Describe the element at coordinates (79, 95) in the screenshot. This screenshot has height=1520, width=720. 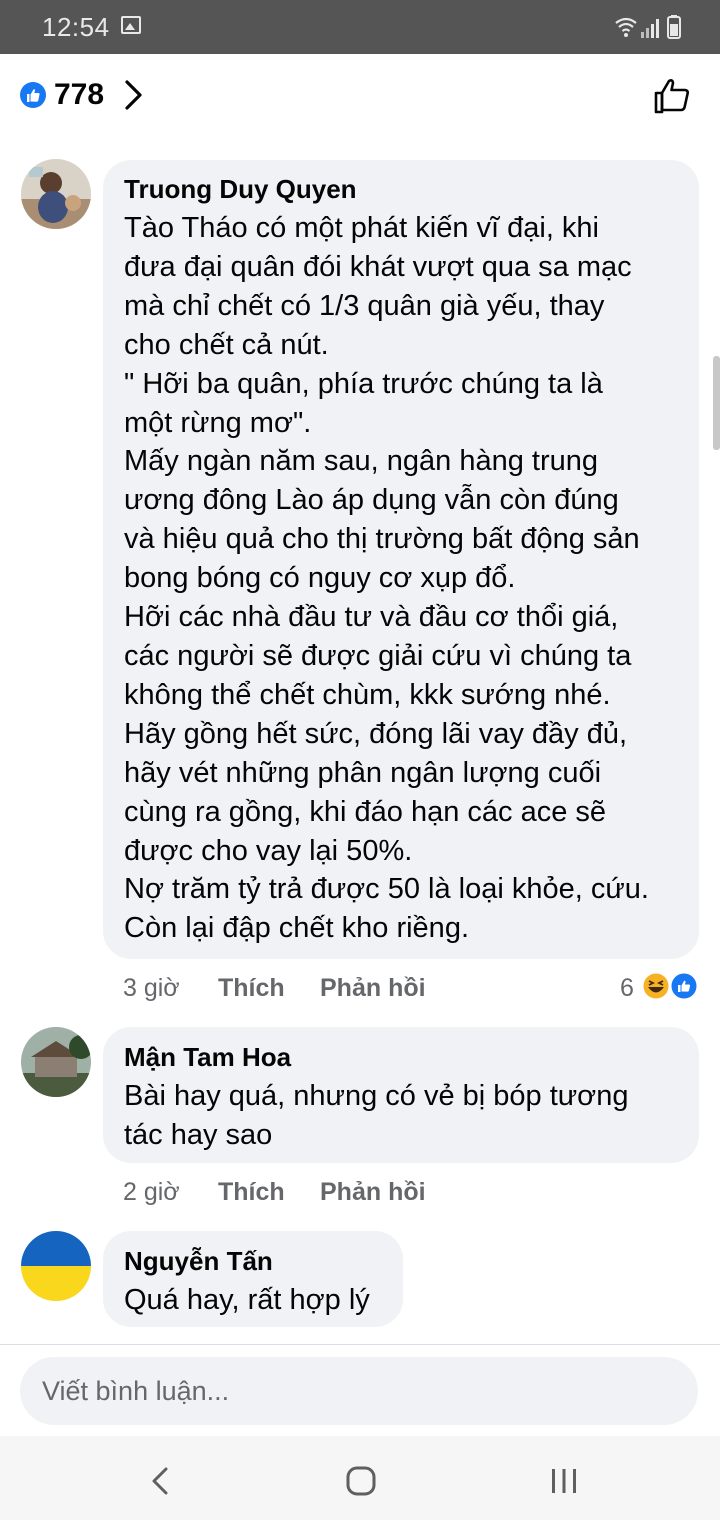
I see `like-count: 778` at that location.